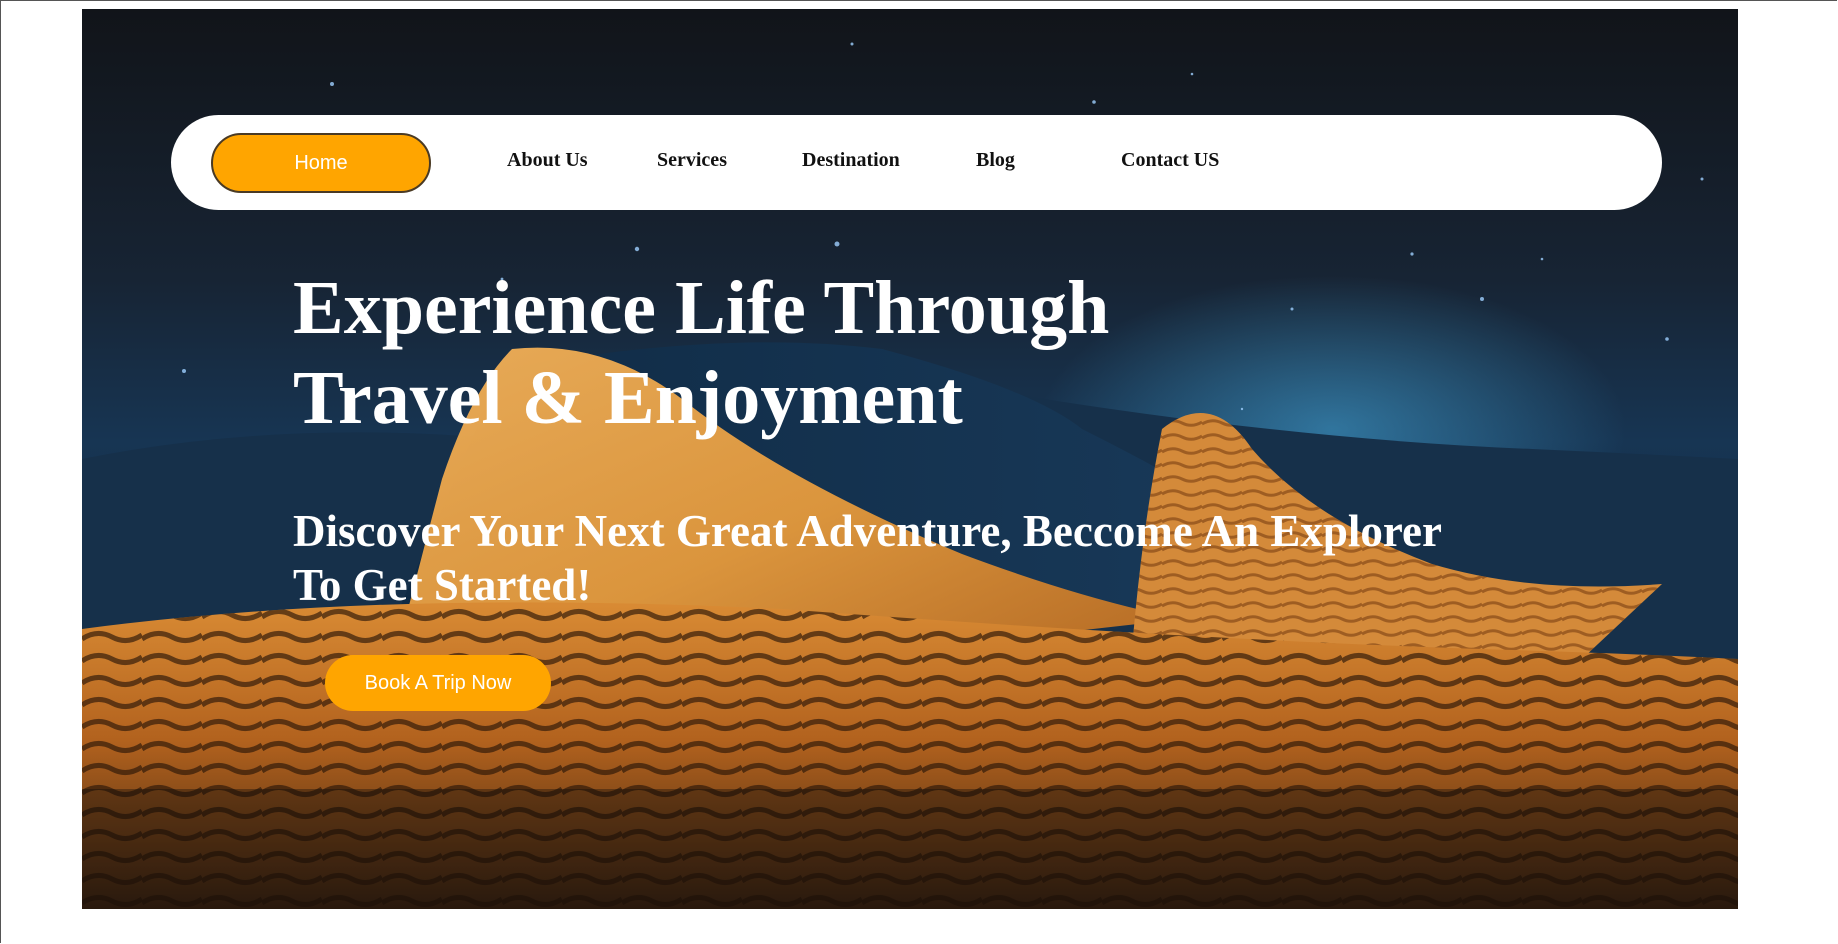  I want to click on nav-home-button: Home, so click(321, 163).